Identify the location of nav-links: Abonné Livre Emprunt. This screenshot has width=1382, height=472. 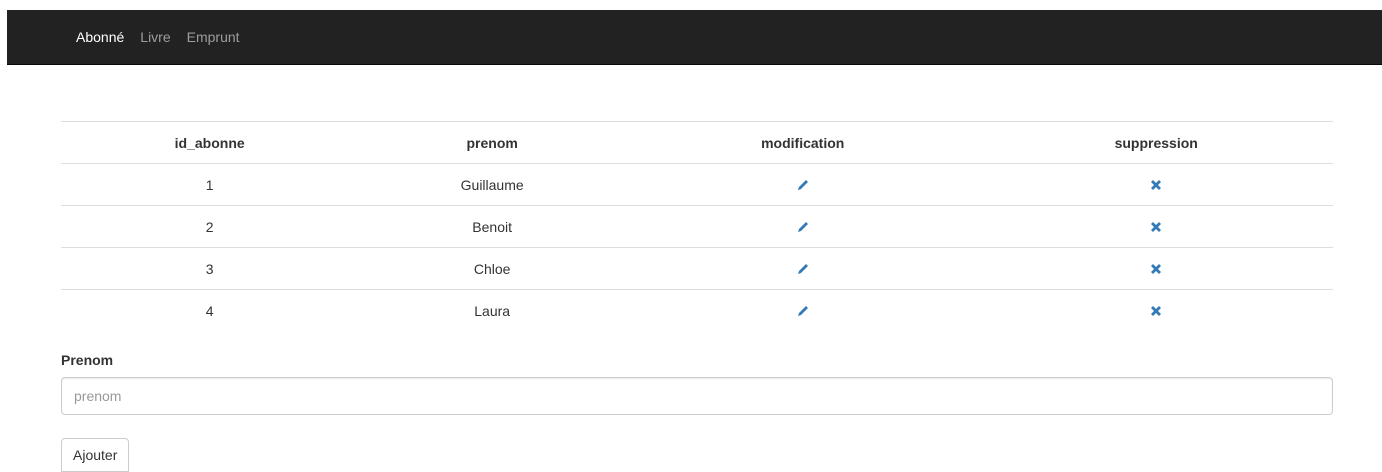
(158, 37).